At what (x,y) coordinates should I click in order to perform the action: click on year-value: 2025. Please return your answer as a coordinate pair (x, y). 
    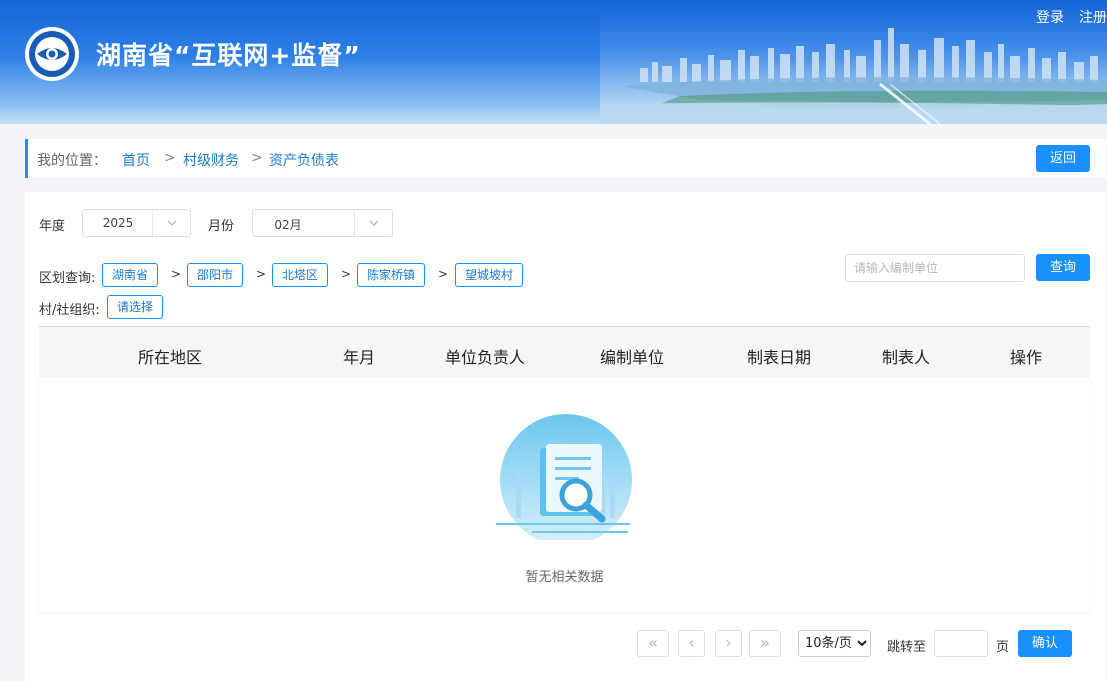
    Looking at the image, I should click on (118, 223).